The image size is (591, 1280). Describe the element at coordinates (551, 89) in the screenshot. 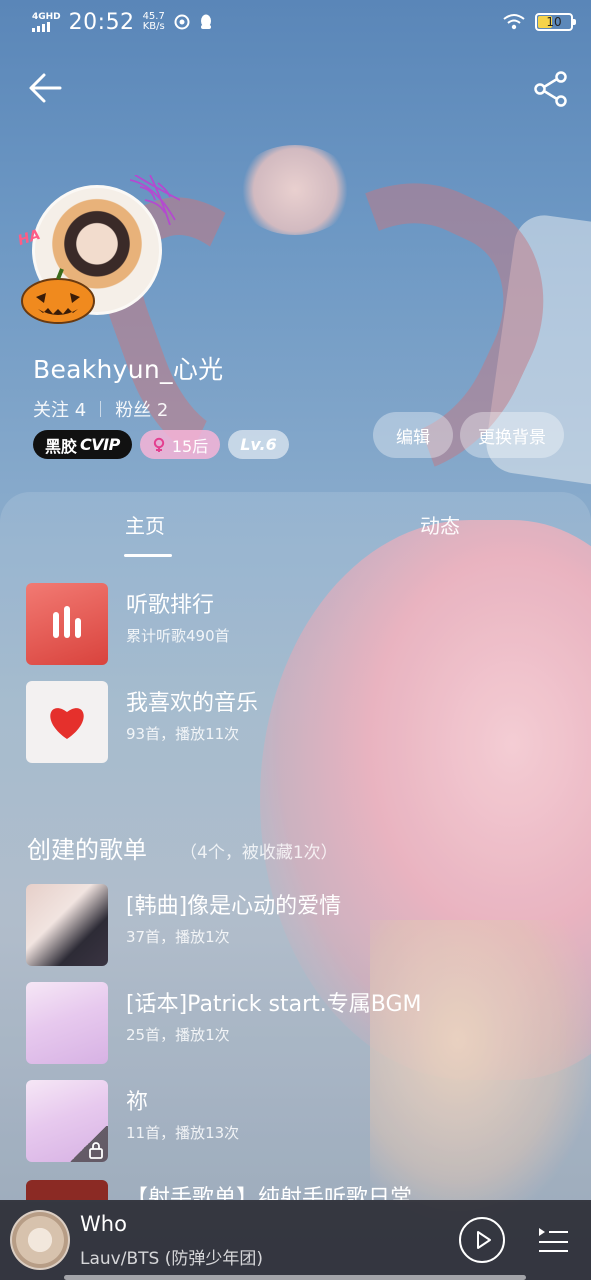

I see `share-icon` at that location.